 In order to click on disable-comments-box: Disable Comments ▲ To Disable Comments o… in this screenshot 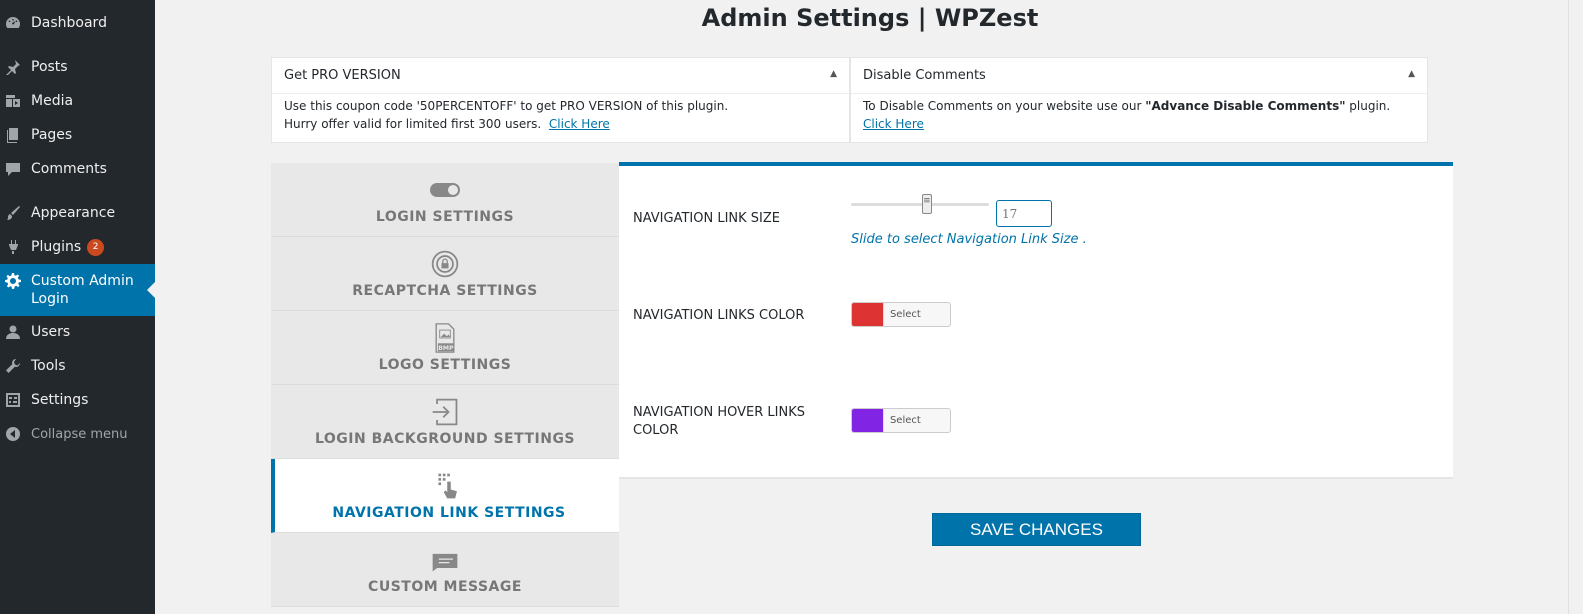, I will do `click(1139, 100)`.